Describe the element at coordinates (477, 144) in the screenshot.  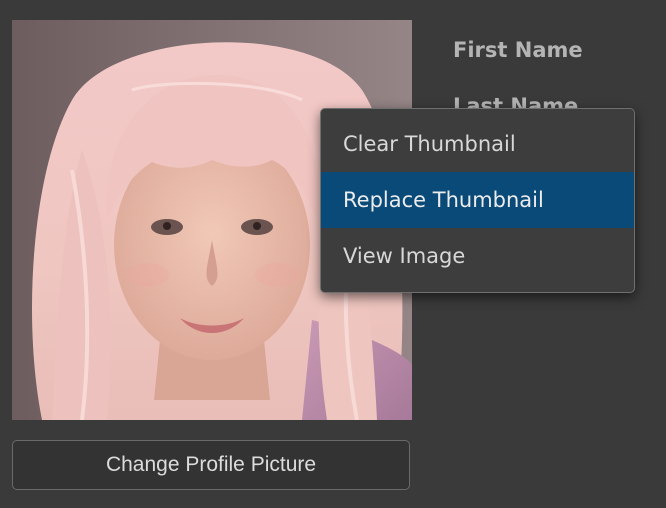
I see `menu-item-clear-thumbnail: Clear Thumbnail` at that location.